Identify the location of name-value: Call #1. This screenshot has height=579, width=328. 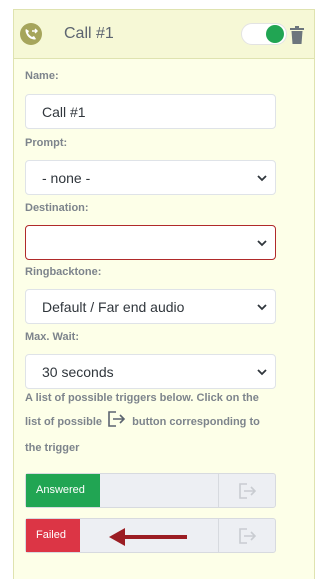
(64, 112).